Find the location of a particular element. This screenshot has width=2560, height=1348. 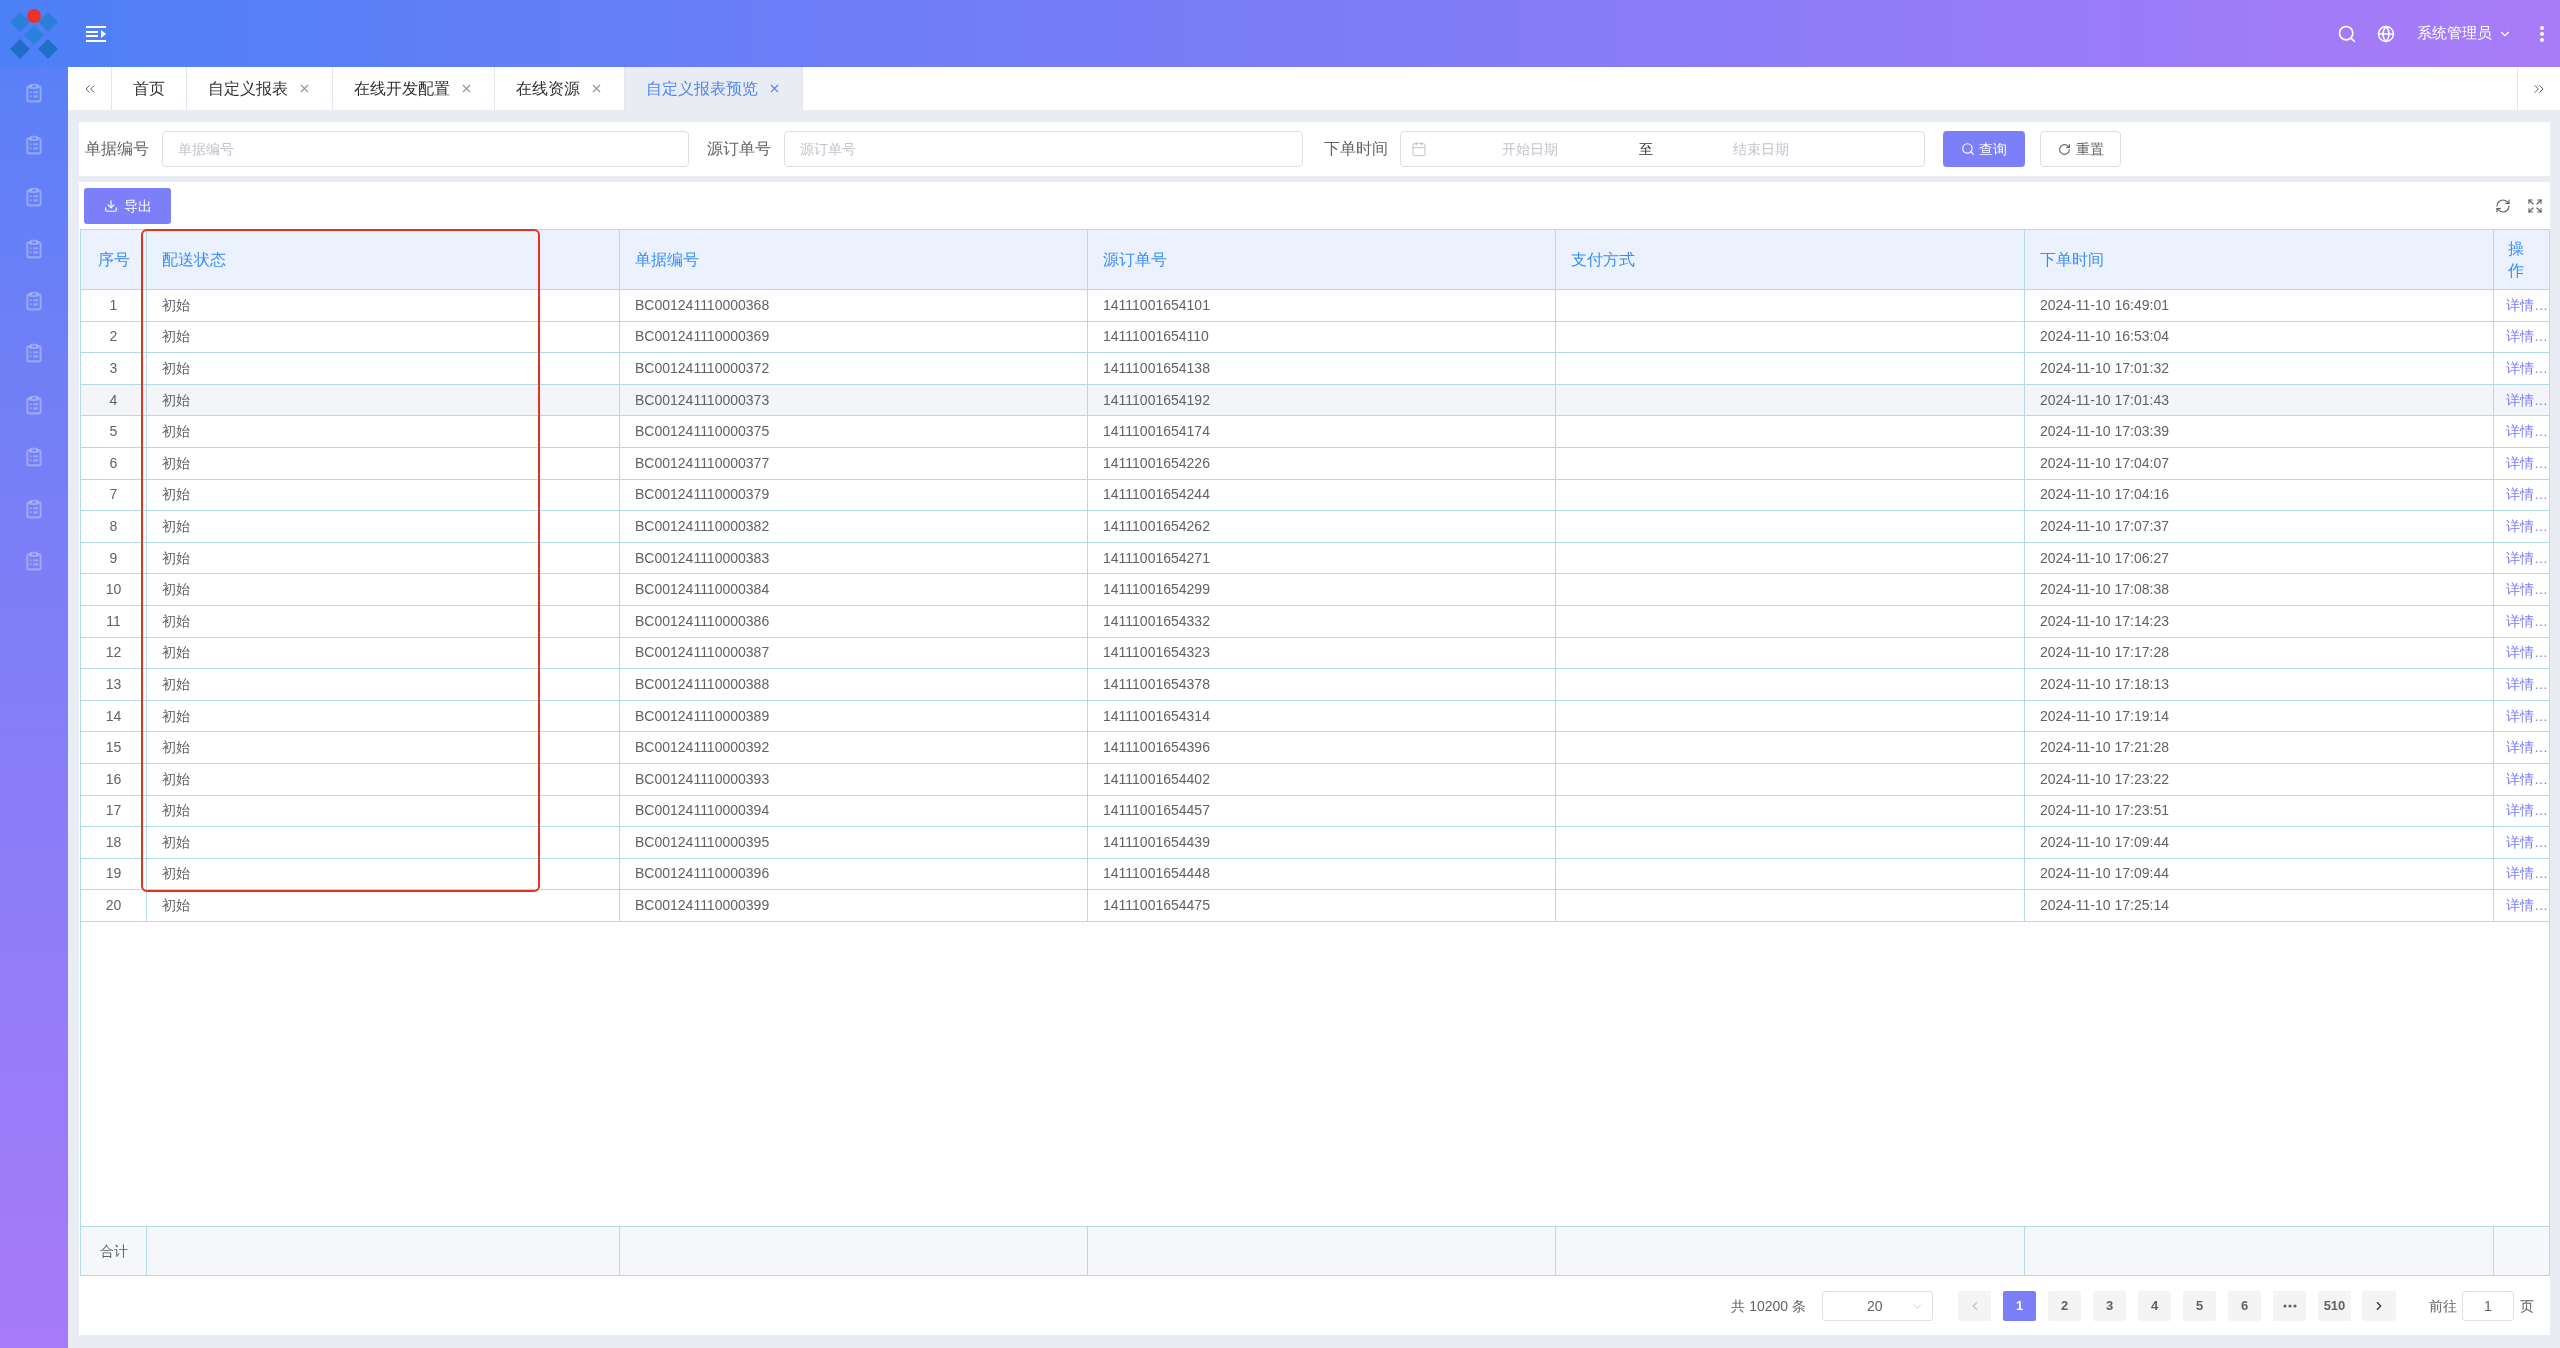

index-cell: 8 is located at coordinates (114, 526).